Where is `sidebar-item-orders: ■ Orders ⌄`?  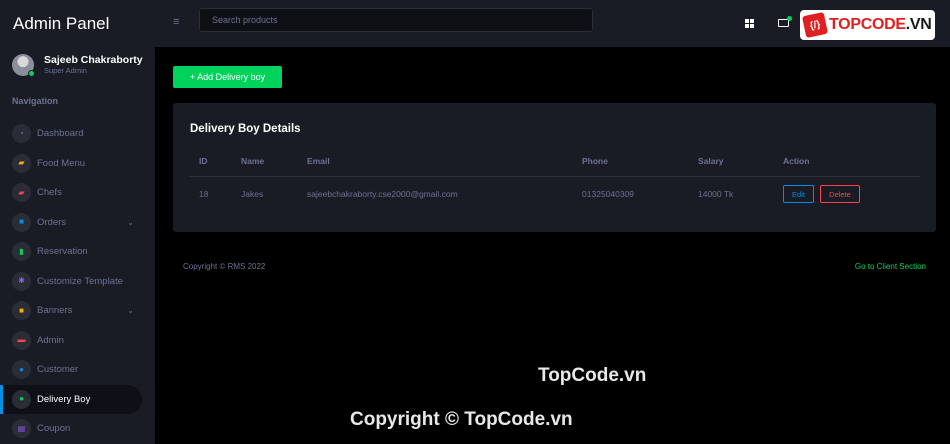 sidebar-item-orders: ■ Orders ⌄ is located at coordinates (71, 223).